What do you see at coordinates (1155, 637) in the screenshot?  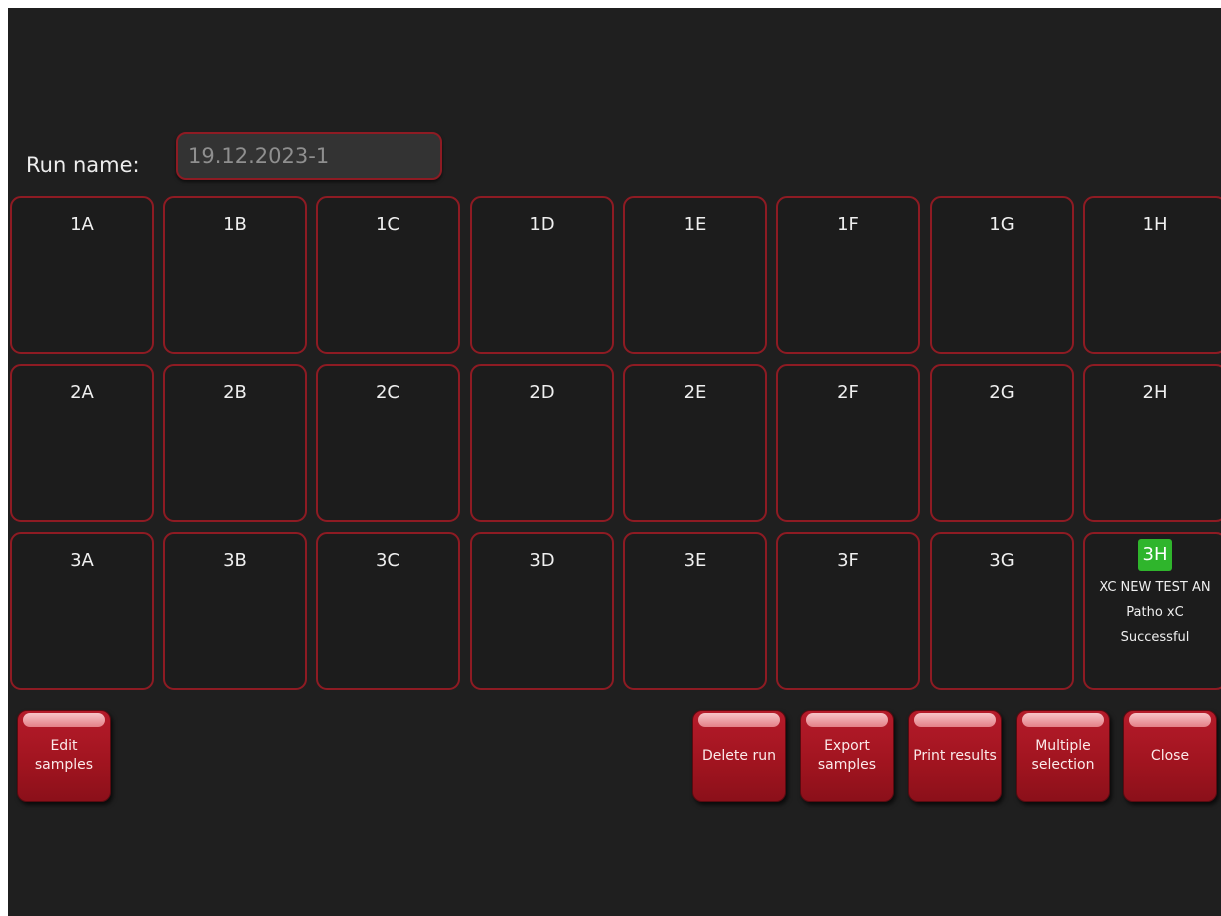 I see `well-3h-status: Successful` at bounding box center [1155, 637].